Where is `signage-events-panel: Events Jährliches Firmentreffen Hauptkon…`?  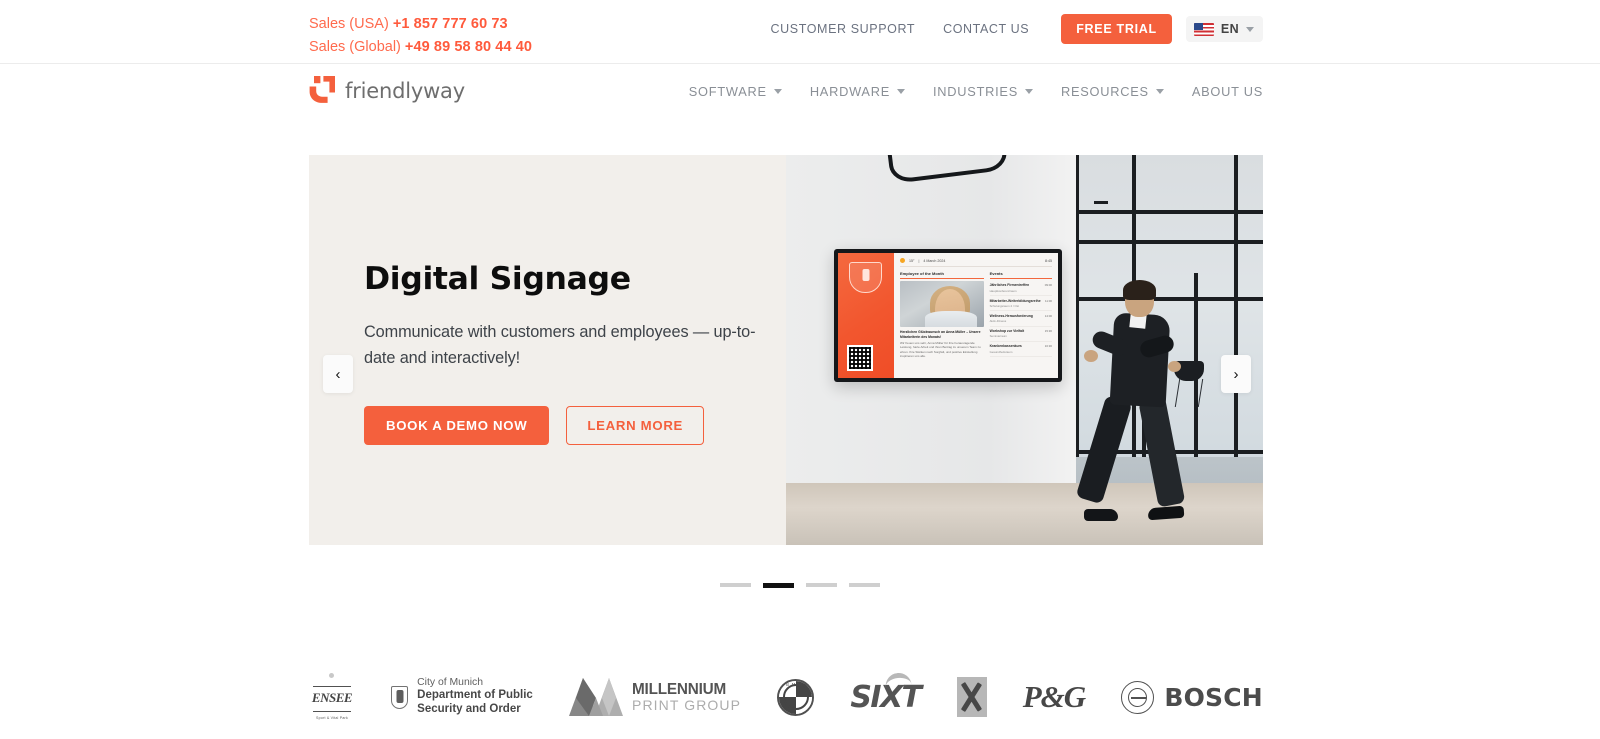 signage-events-panel: Events Jährliches Firmentreffen Hauptkon… is located at coordinates (1020, 314).